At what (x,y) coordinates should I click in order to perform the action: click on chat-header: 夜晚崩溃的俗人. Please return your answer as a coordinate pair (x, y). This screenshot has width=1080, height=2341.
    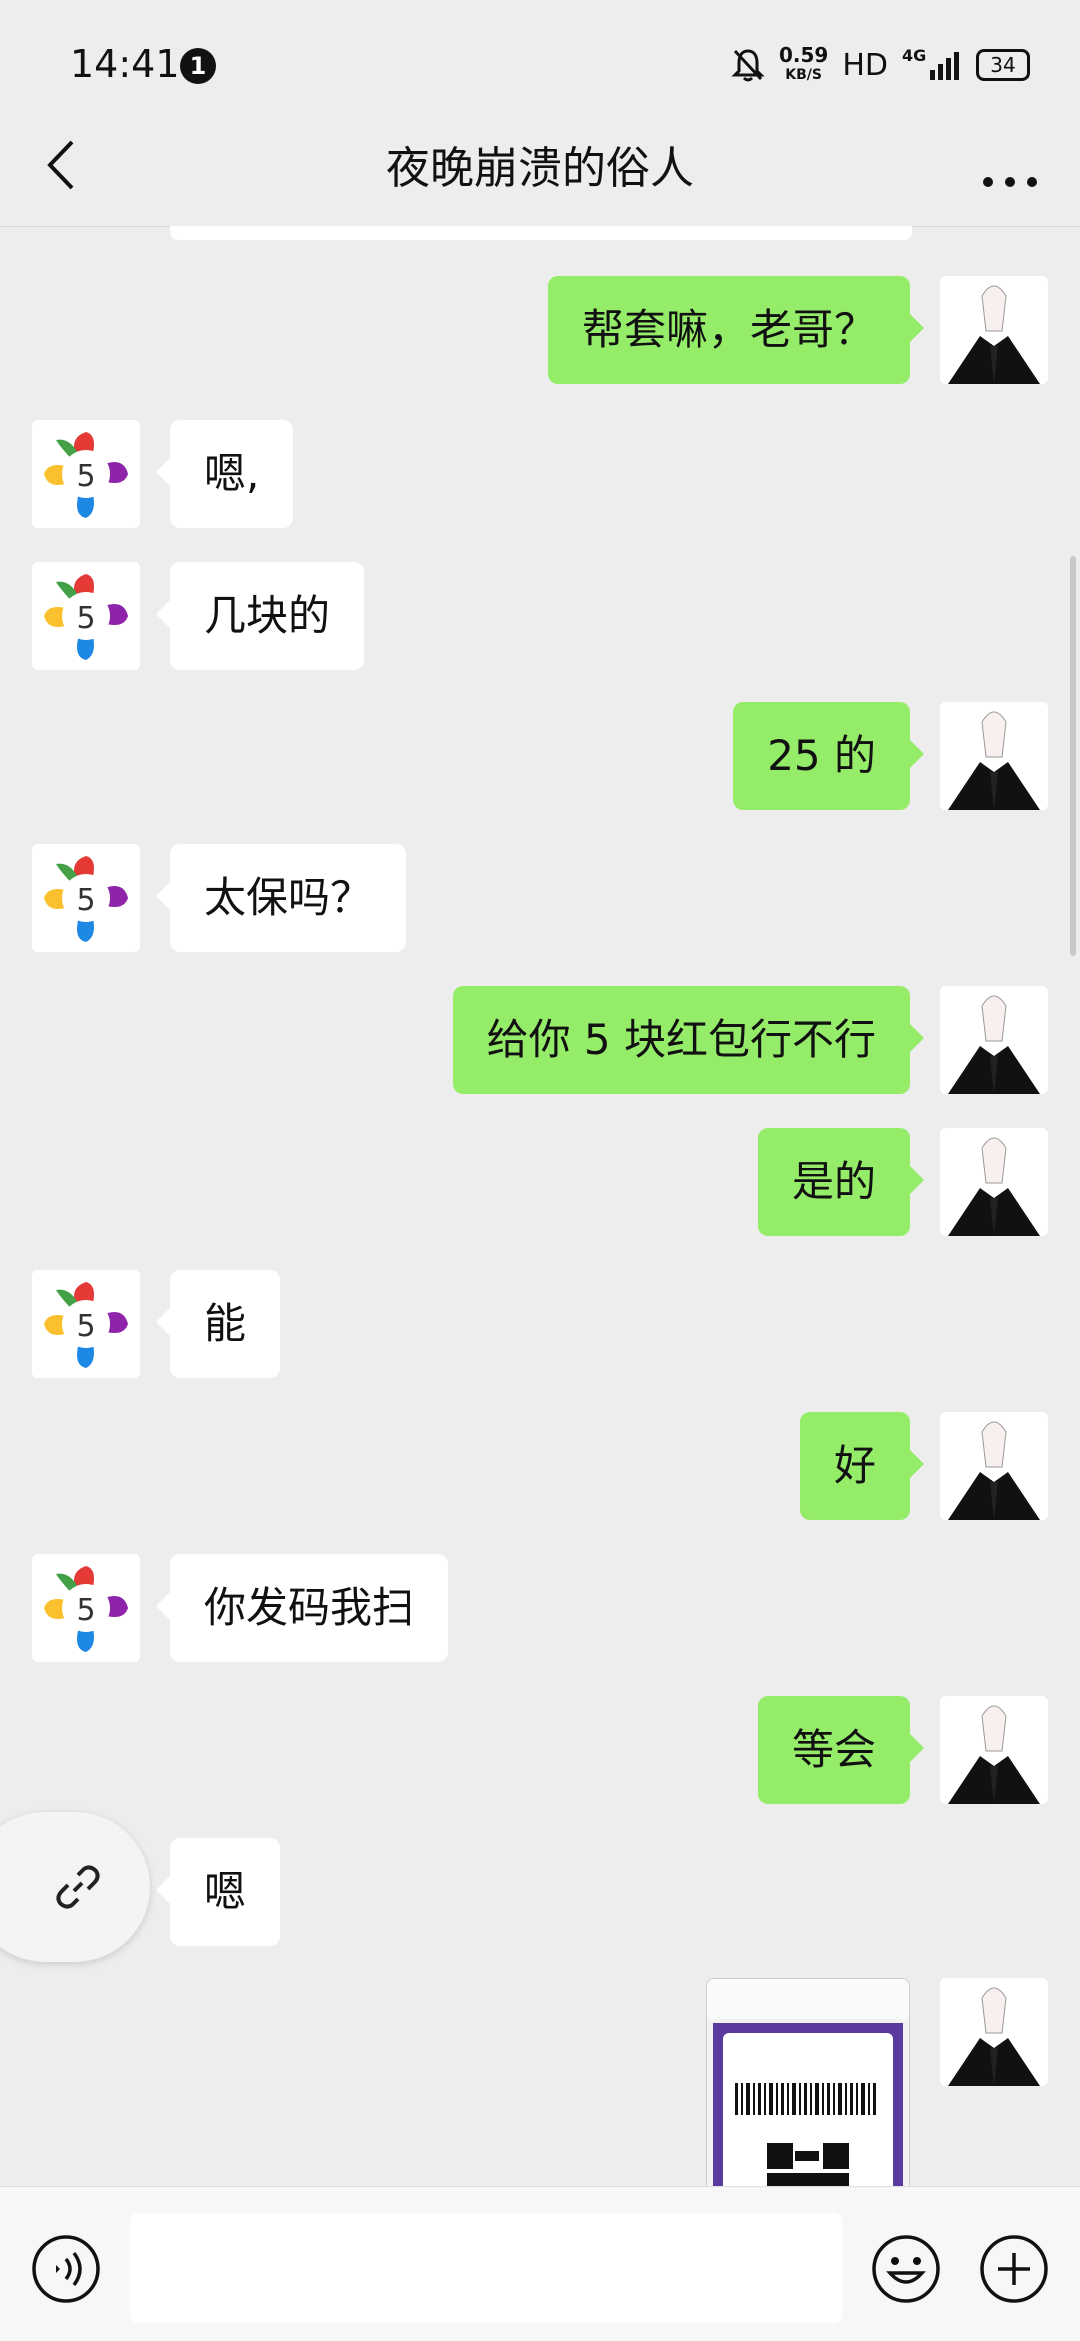
    Looking at the image, I should click on (540, 165).